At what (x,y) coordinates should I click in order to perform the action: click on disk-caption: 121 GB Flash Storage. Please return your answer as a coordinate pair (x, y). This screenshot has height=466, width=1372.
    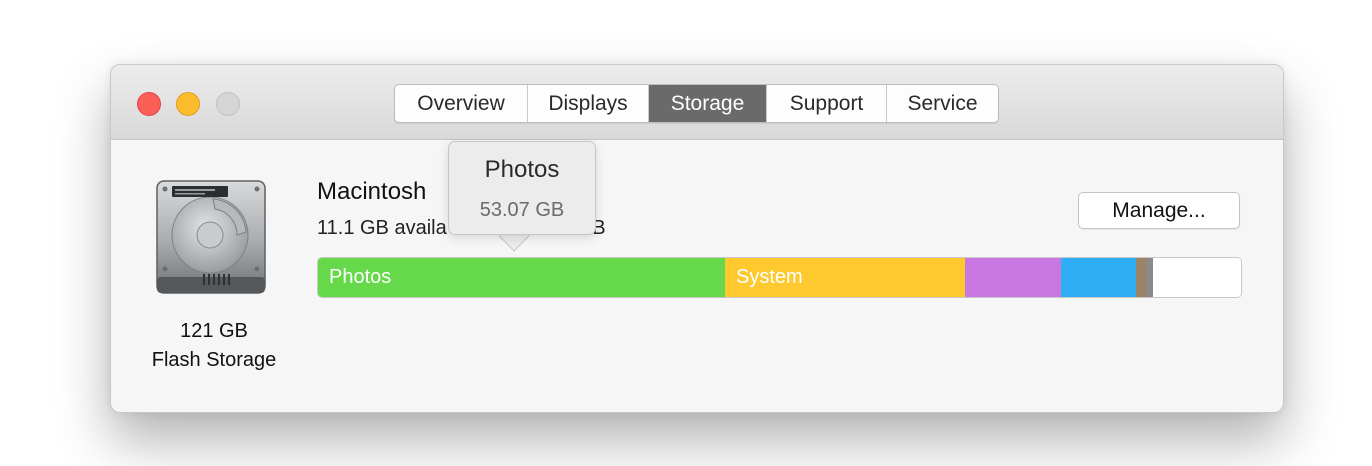
    Looking at the image, I should click on (214, 346).